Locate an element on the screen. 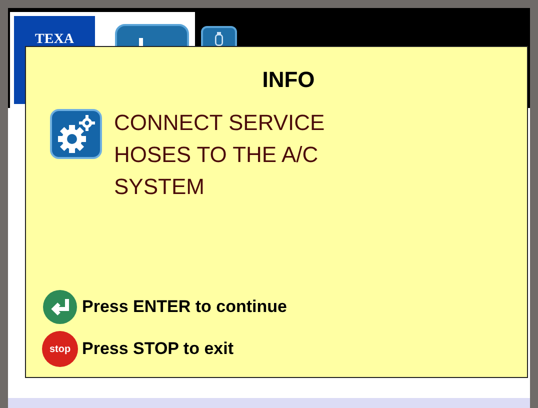 The height and width of the screenshot is (408, 538). enter-icon is located at coordinates (60, 307).